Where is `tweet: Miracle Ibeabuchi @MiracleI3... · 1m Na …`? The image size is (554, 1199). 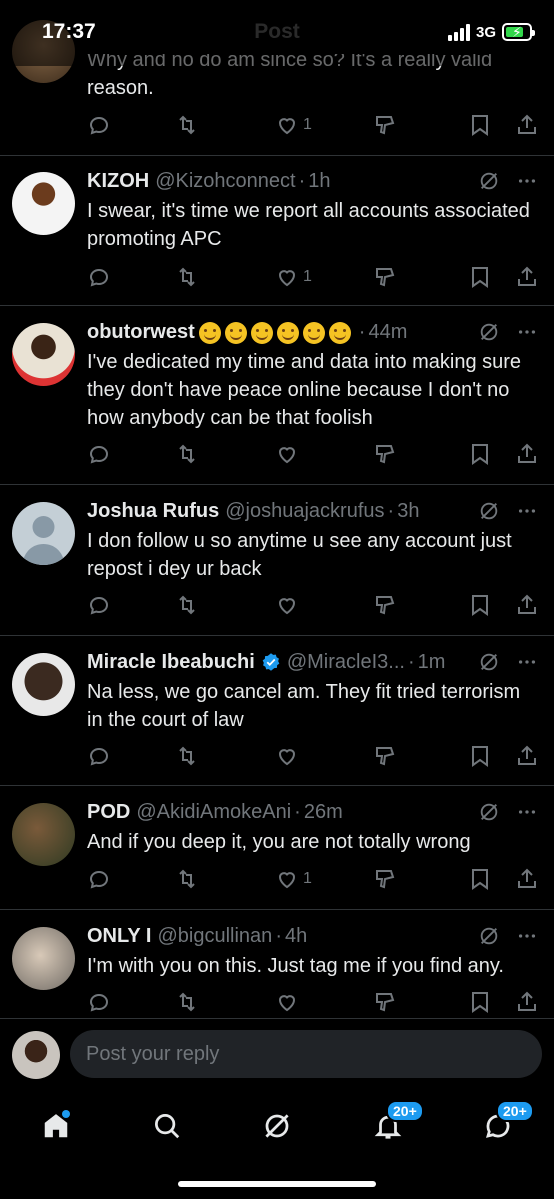
tweet: Miracle Ibeabuchi @MiracleI3... · 1m Na … is located at coordinates (277, 711).